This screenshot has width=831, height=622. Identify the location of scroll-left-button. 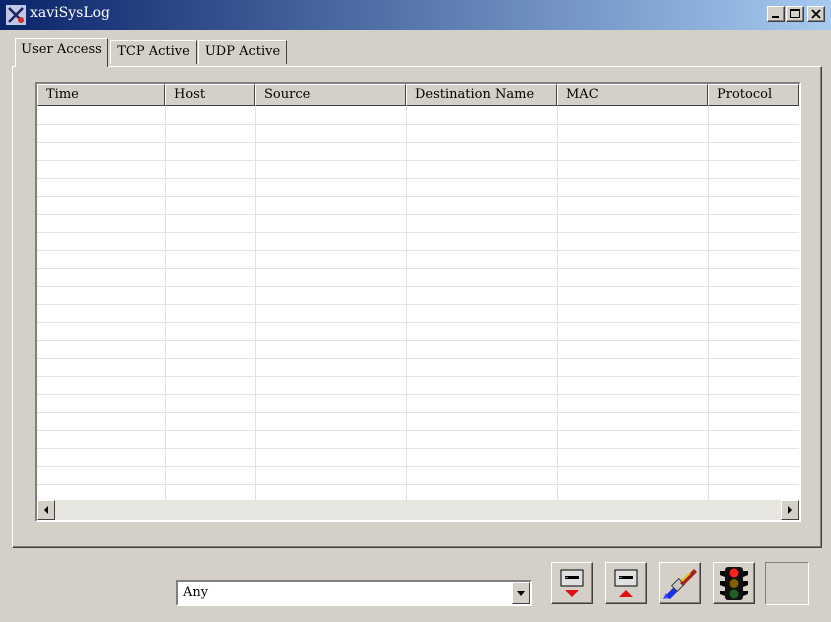
(46, 510).